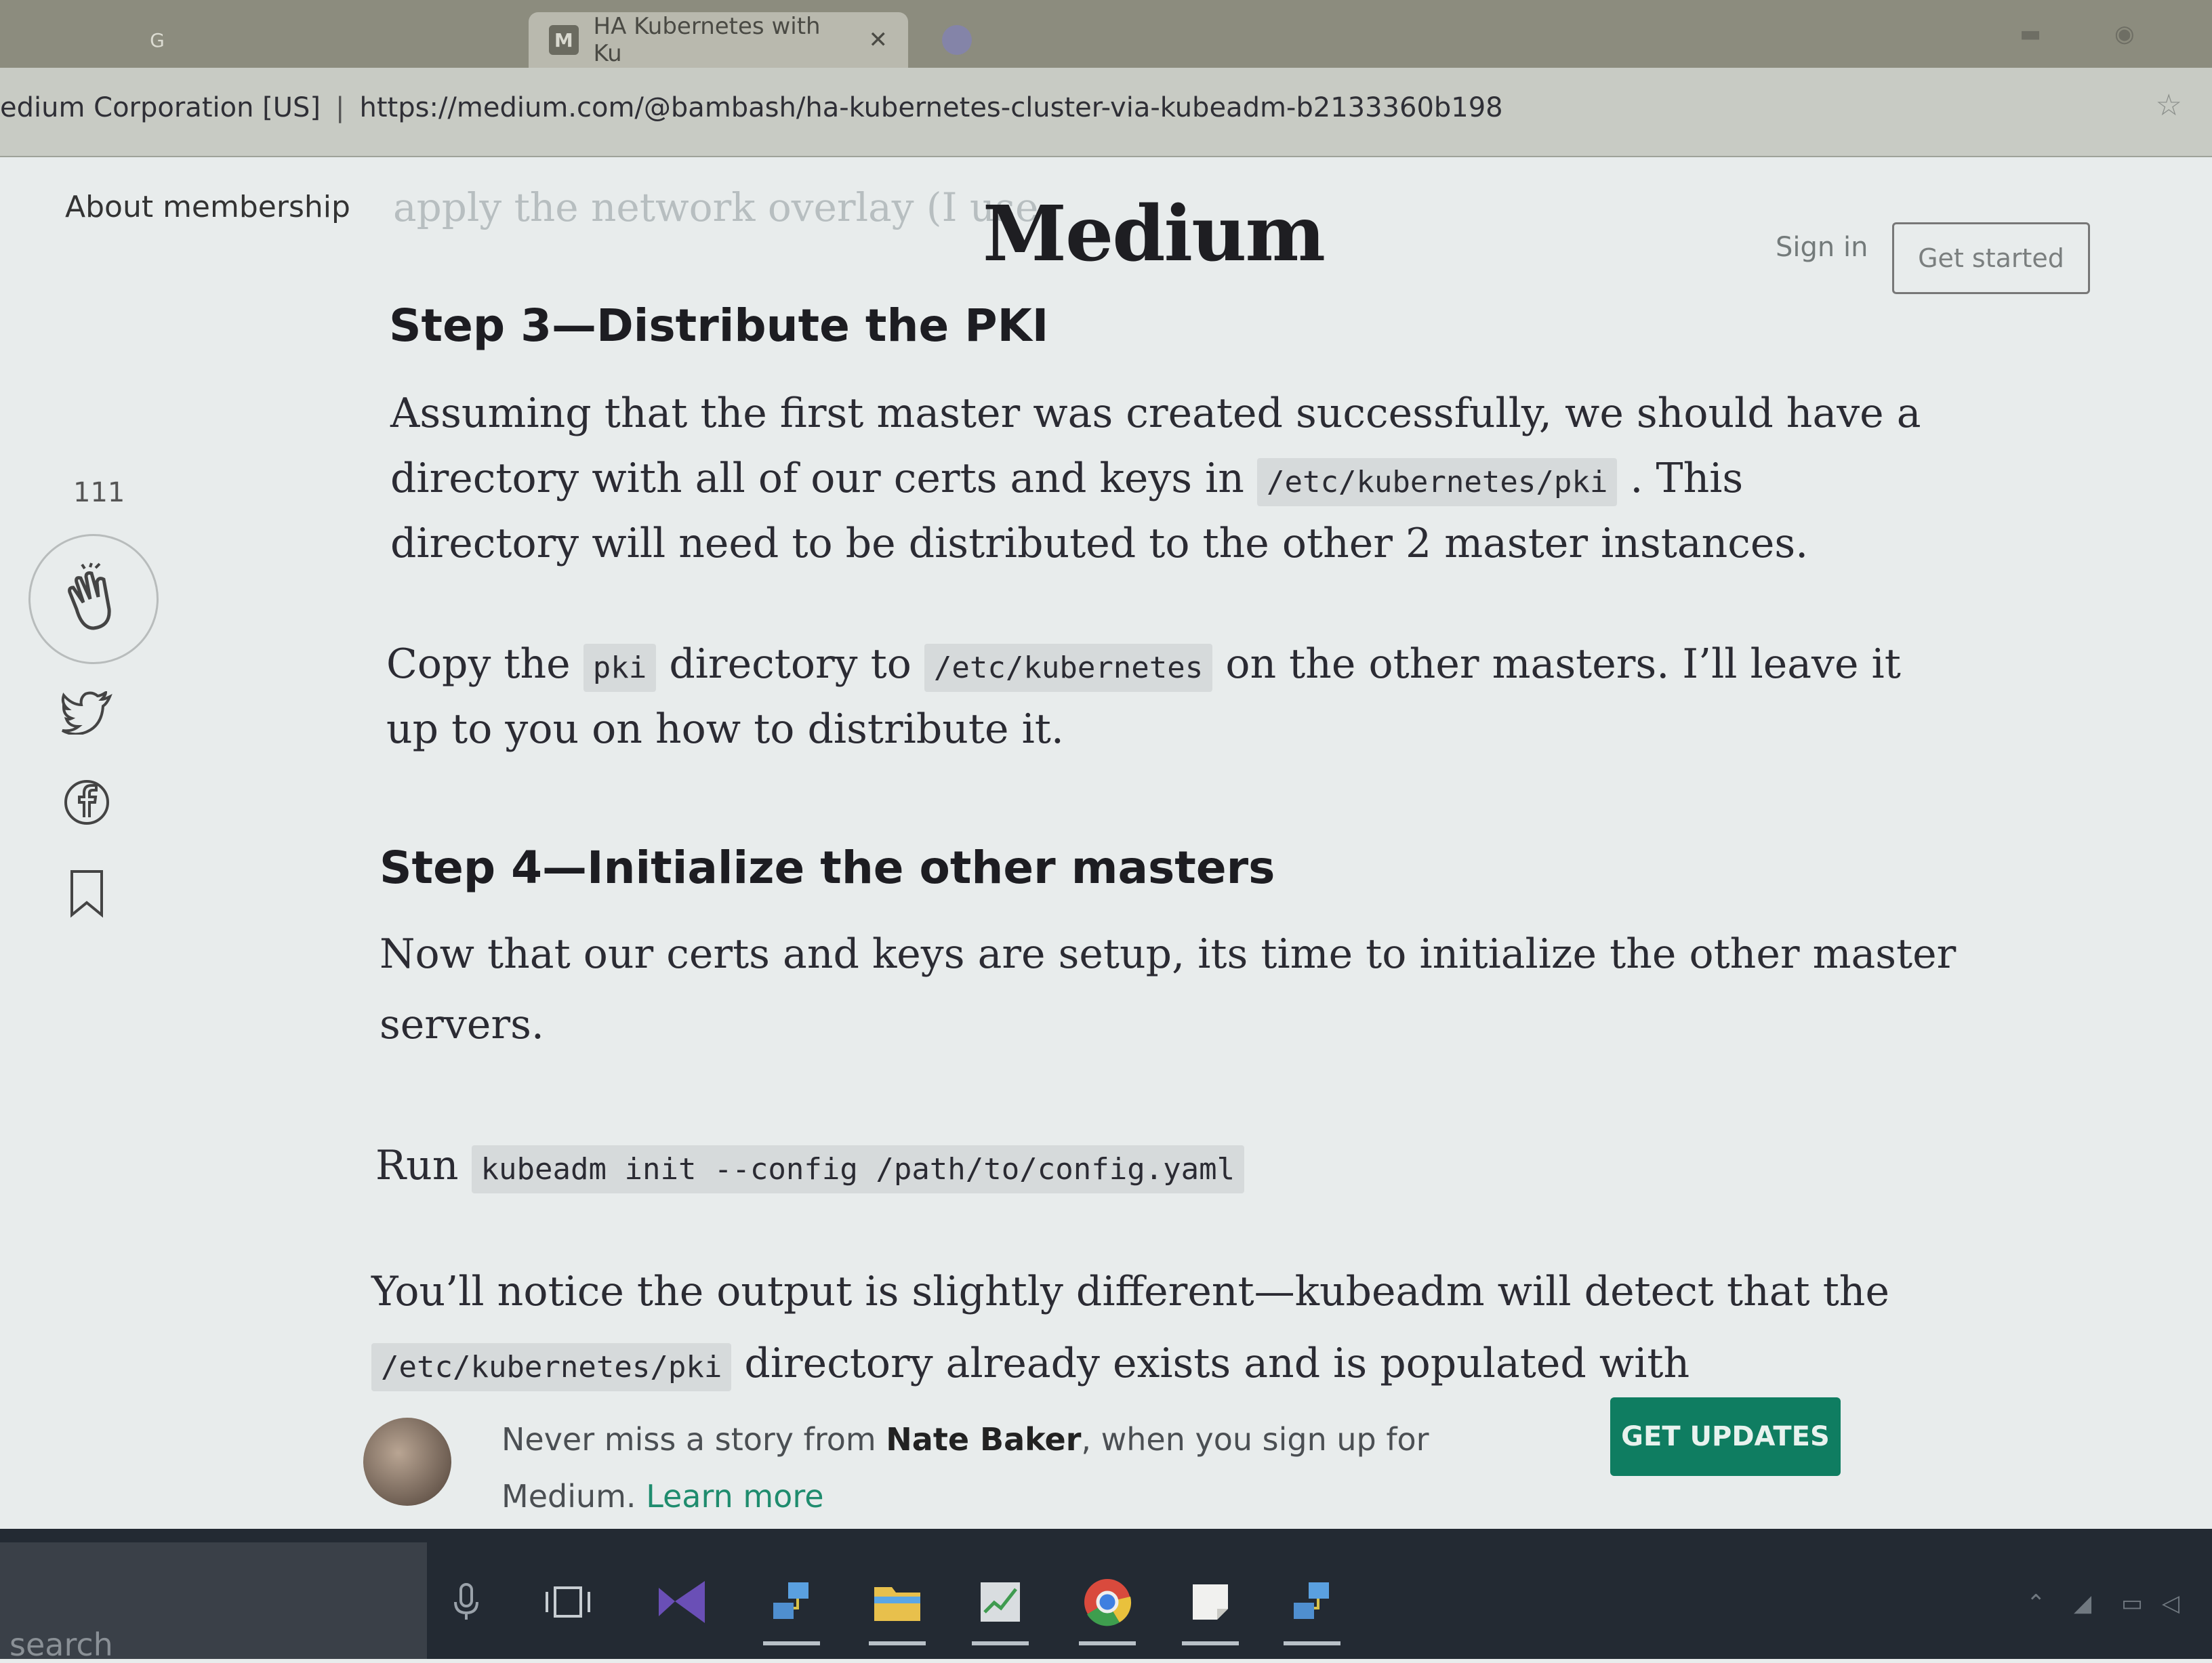  What do you see at coordinates (160, 108) in the screenshot?
I see `security-indicator: edium Corporation [US]` at bounding box center [160, 108].